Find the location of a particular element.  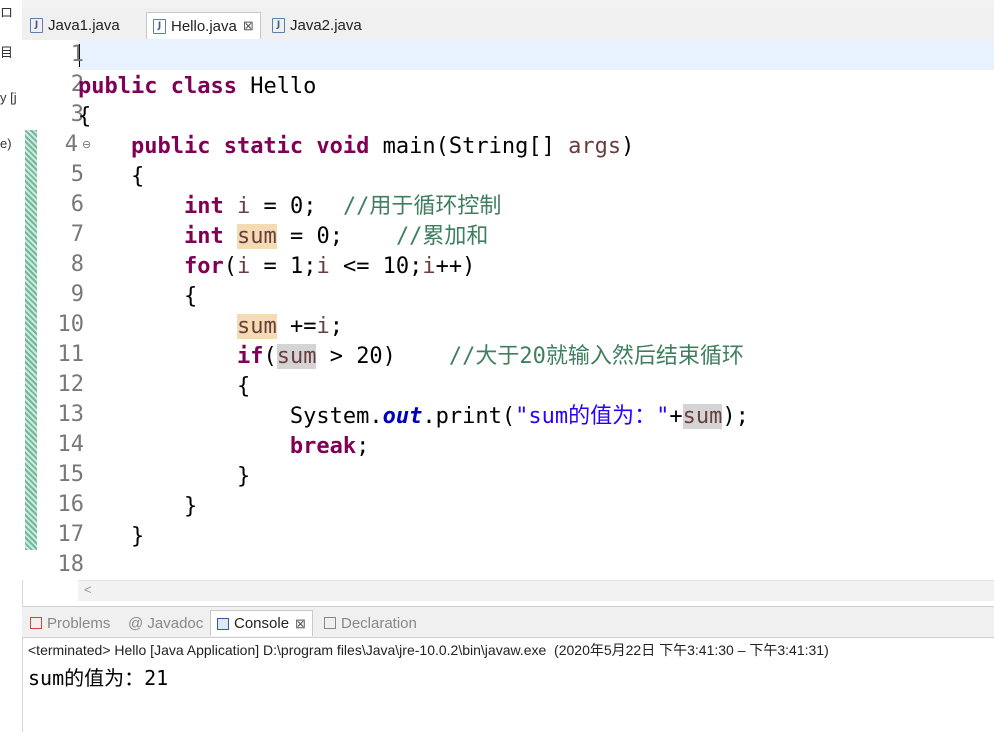

code-comment: //累加和 is located at coordinates (442, 236).